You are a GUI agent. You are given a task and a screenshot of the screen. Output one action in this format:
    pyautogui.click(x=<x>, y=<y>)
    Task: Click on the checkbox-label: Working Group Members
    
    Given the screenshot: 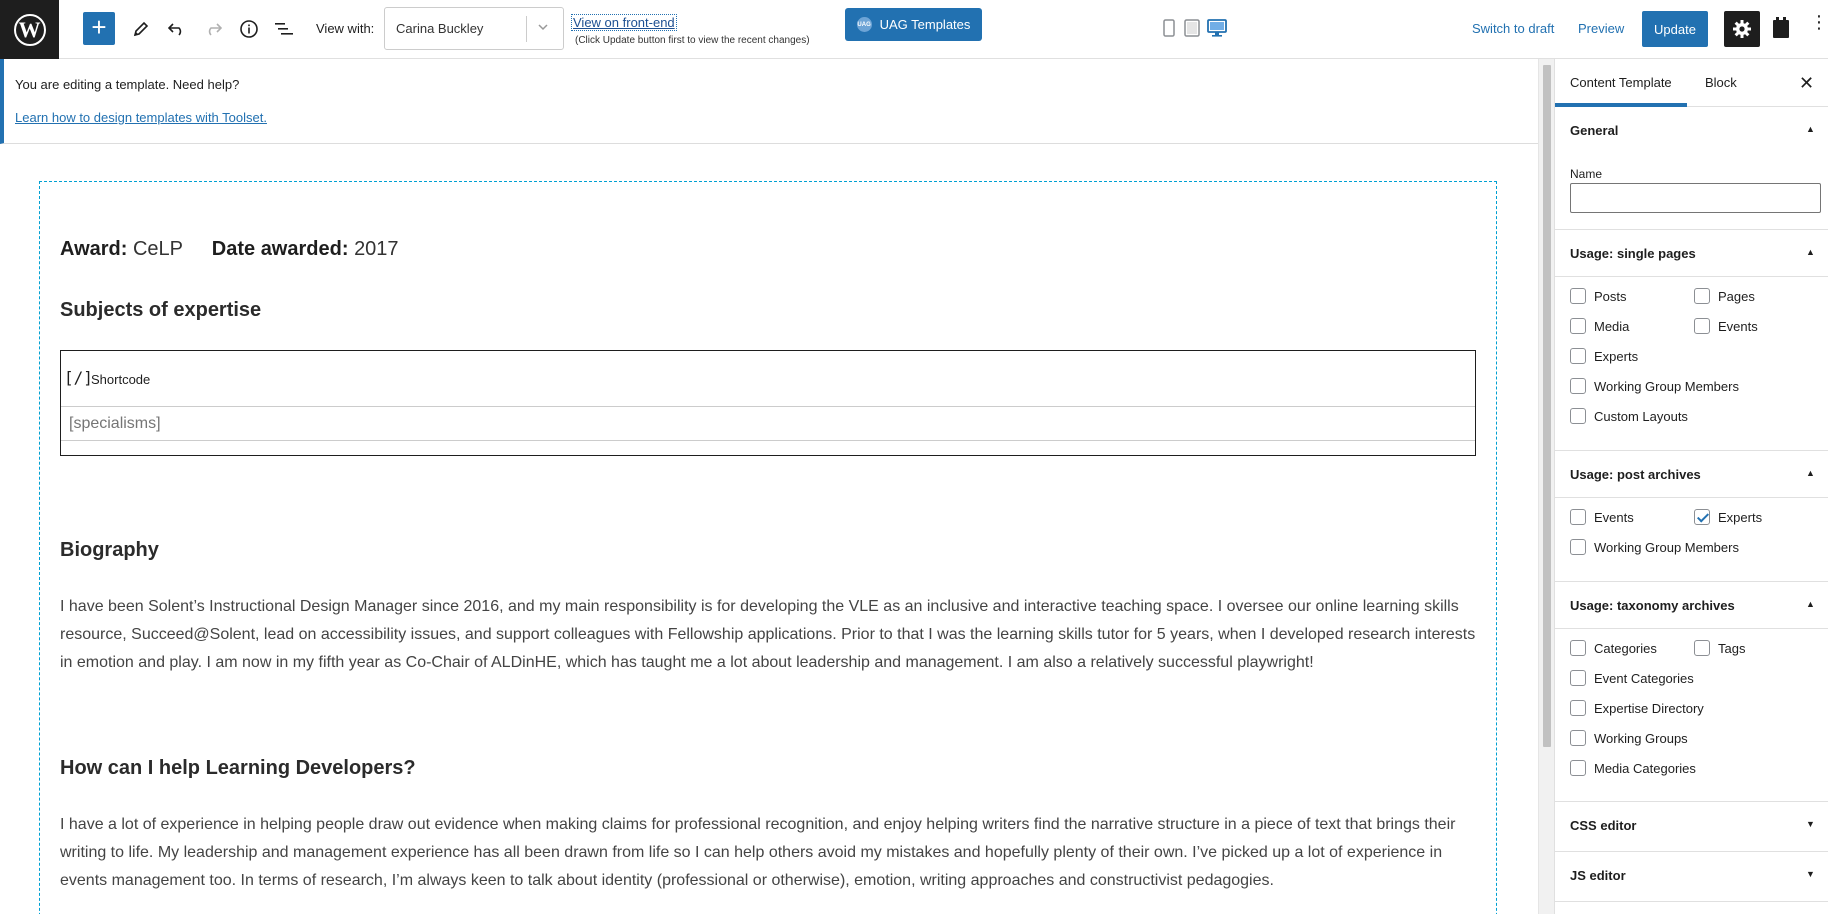 What is the action you would take?
    pyautogui.click(x=1666, y=547)
    